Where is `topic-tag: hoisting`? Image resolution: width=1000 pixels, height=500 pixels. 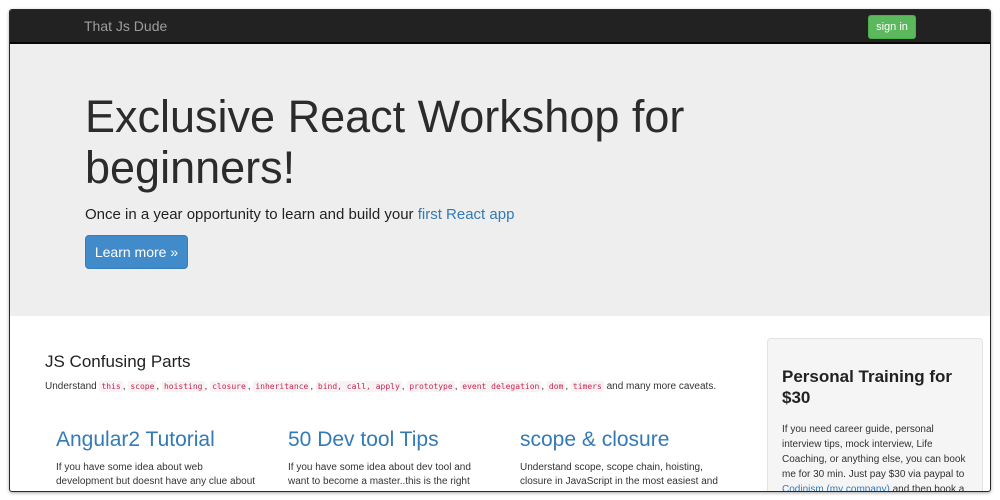
topic-tag: hoisting is located at coordinates (183, 386).